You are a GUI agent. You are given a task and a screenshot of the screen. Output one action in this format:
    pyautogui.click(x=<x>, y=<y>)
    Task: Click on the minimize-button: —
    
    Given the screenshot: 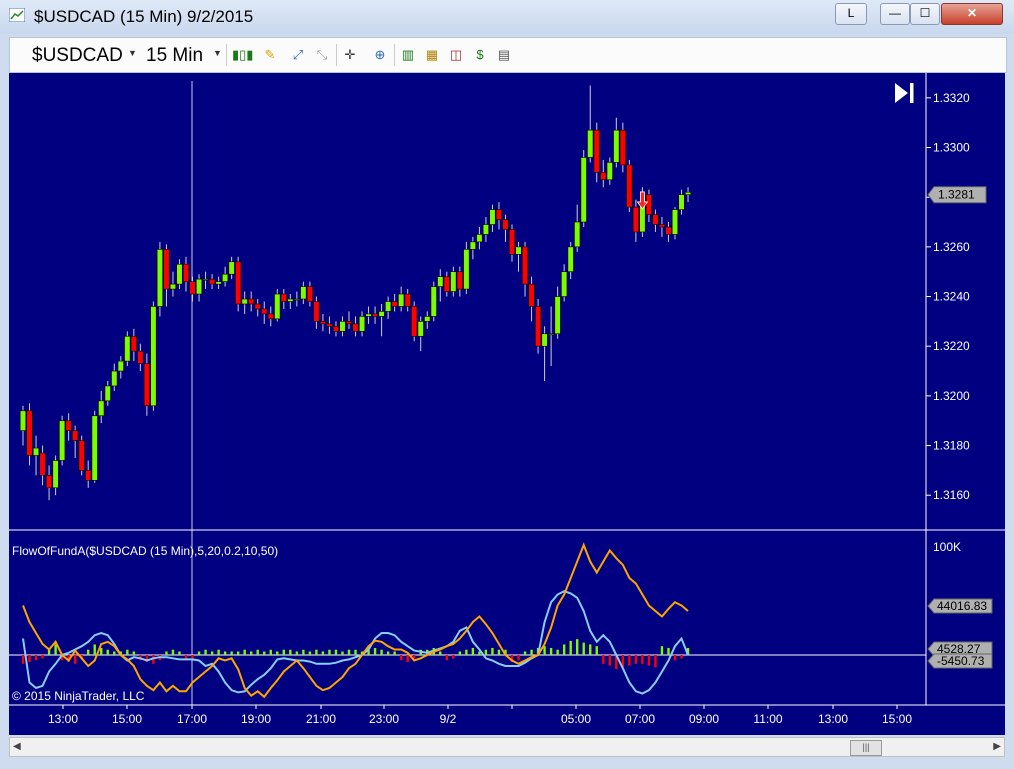 What is the action you would take?
    pyautogui.click(x=895, y=14)
    